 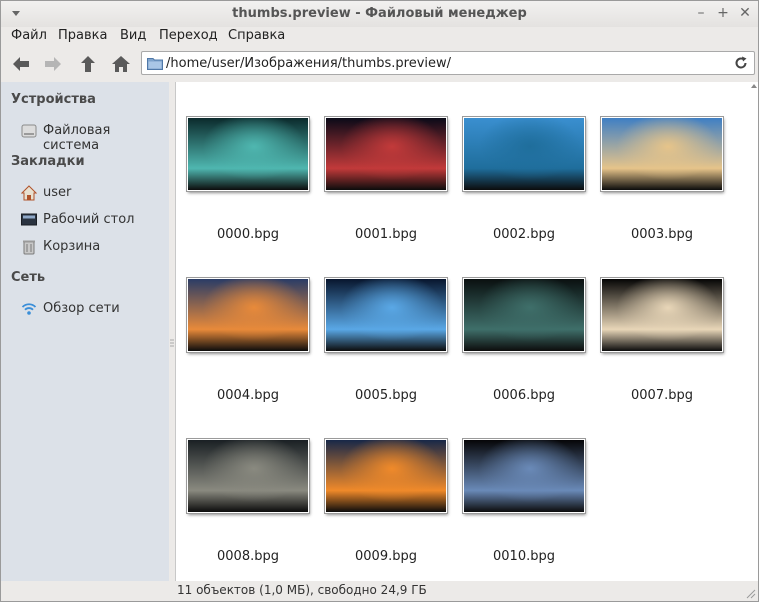 What do you see at coordinates (133, 35) in the screenshot?
I see `menu-view: Вид` at bounding box center [133, 35].